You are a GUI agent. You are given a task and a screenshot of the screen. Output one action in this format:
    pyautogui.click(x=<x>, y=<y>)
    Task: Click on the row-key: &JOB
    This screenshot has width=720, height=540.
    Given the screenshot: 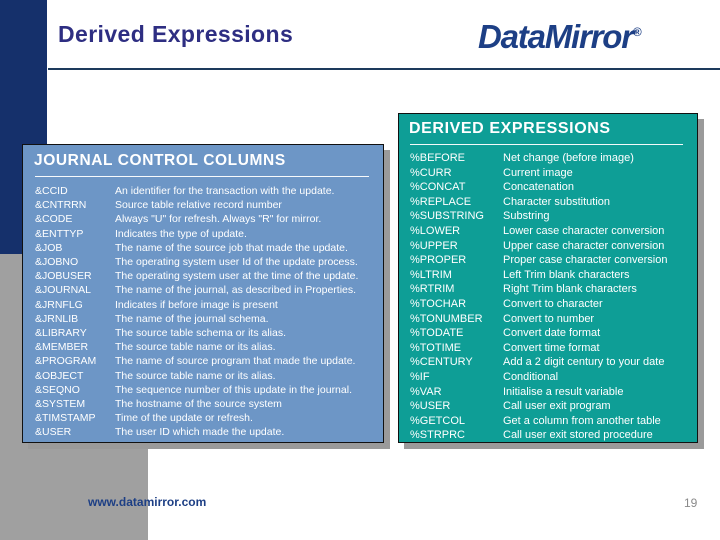 What is the action you would take?
    pyautogui.click(x=49, y=247)
    